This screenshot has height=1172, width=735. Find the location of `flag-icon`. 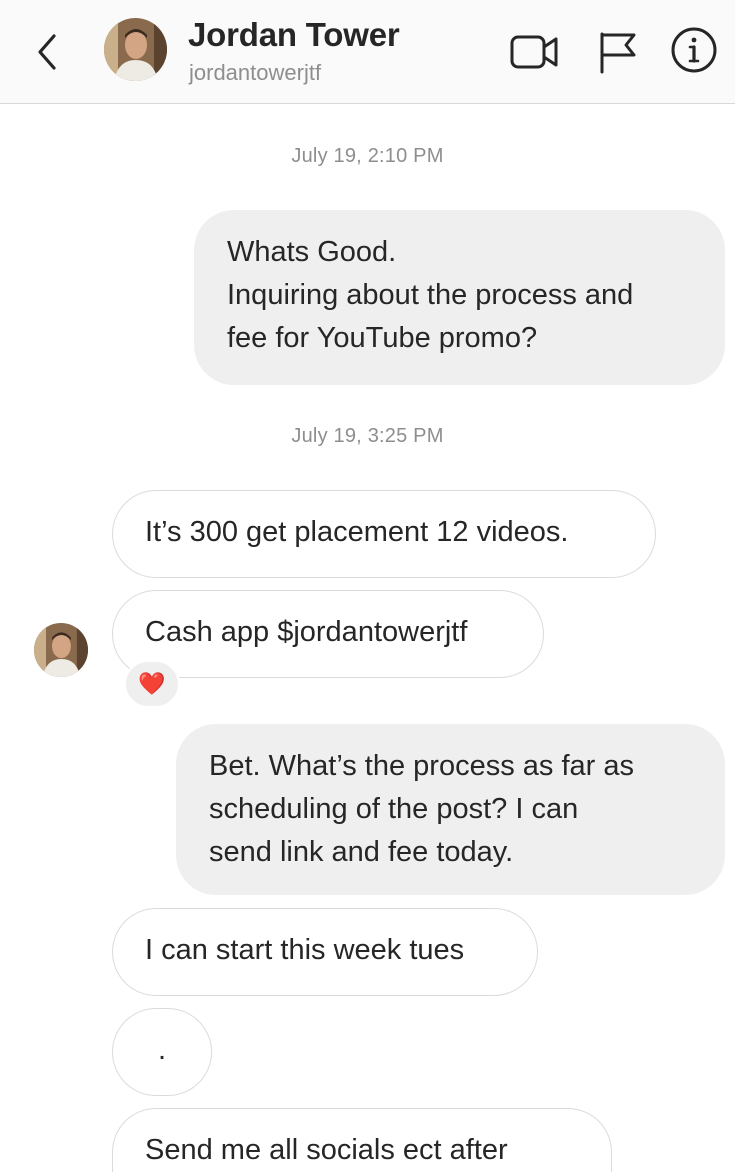

flag-icon is located at coordinates (618, 53).